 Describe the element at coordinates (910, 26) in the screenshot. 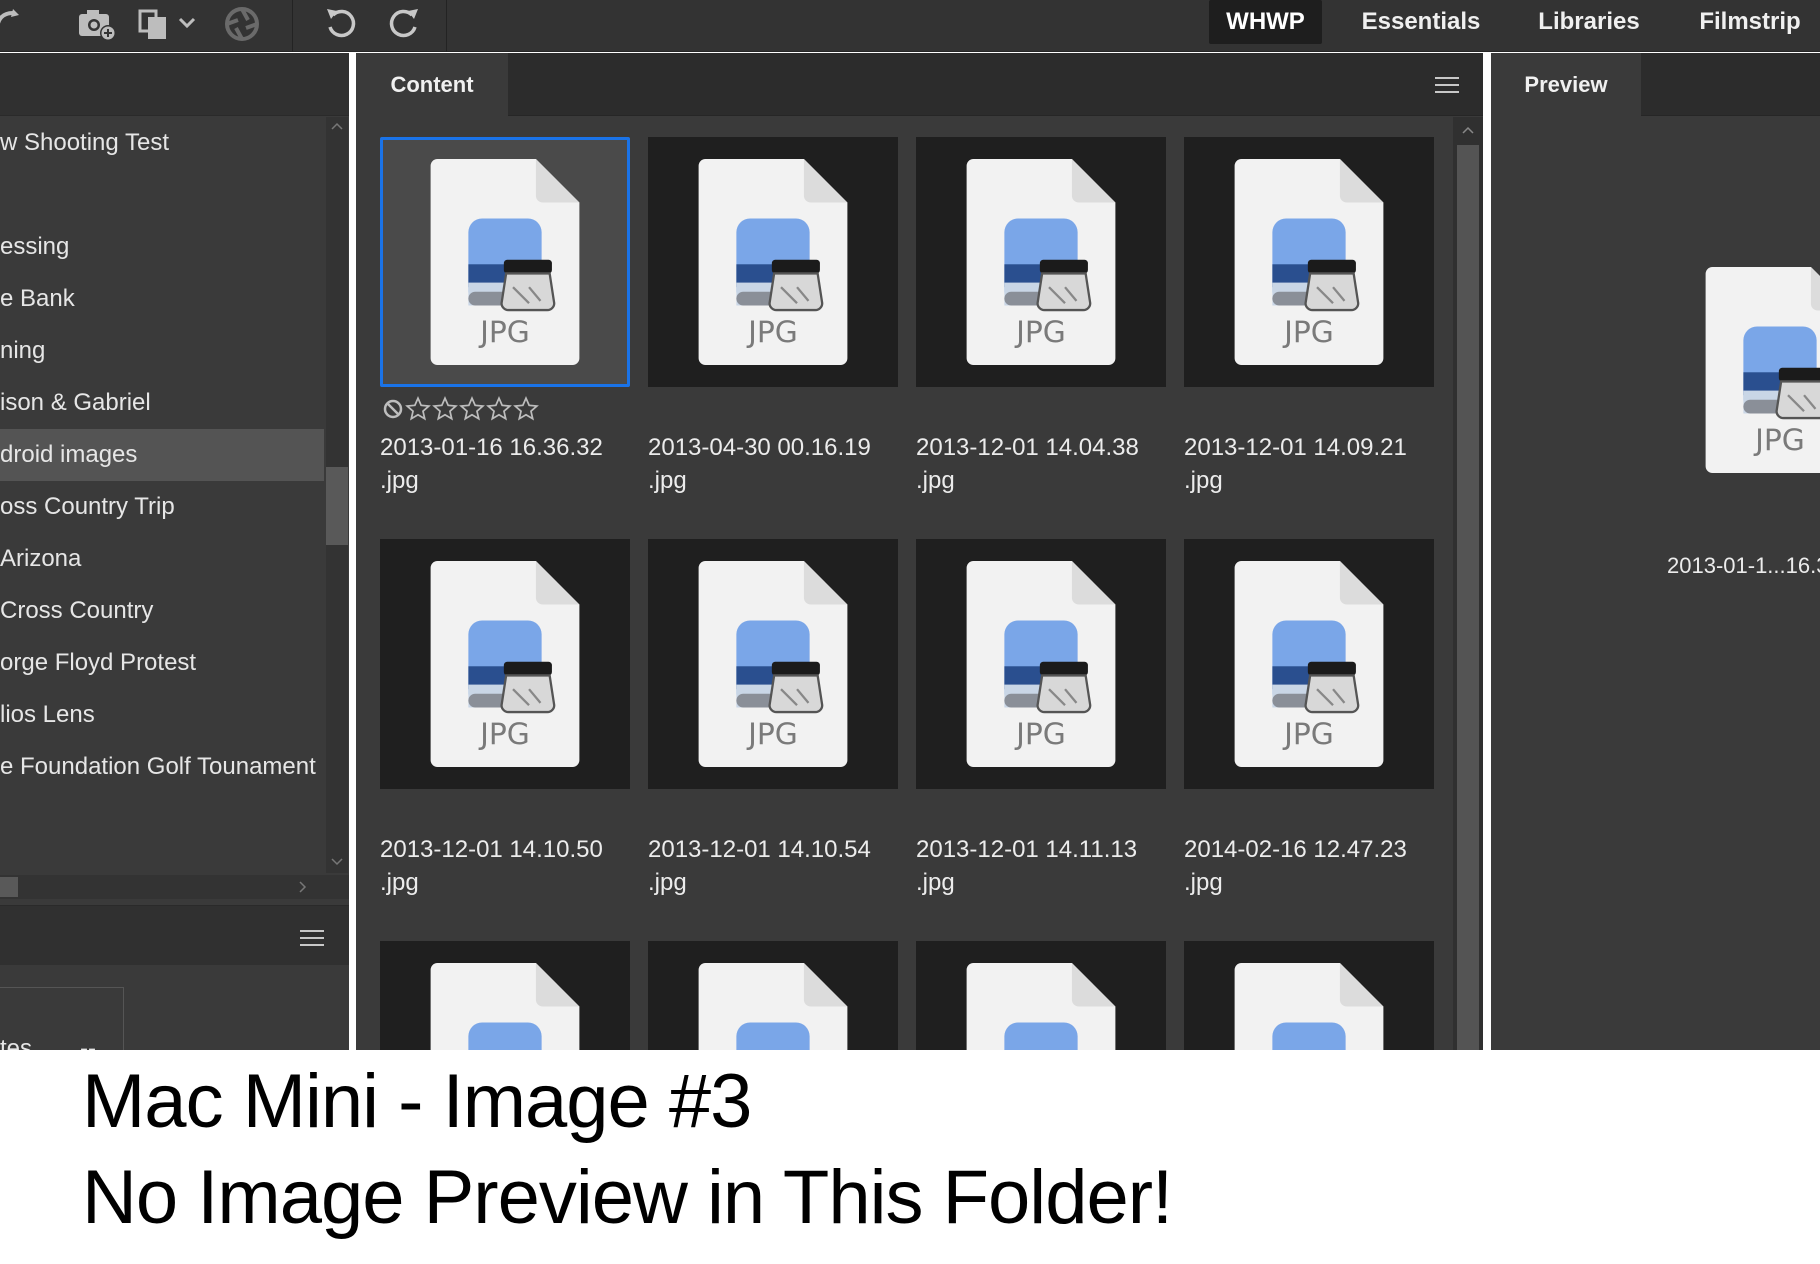

I see `top-toolbar: WHWP Essentials Libraries Filmstrip` at that location.